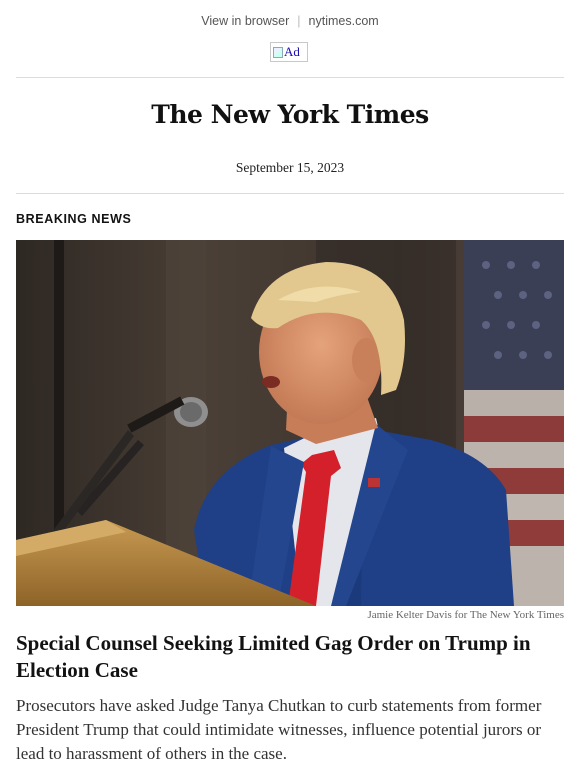 Image resolution: width=580 pixels, height=774 pixels. Describe the element at coordinates (290, 114) in the screenshot. I see `nyt-logo: The New York Times` at that location.